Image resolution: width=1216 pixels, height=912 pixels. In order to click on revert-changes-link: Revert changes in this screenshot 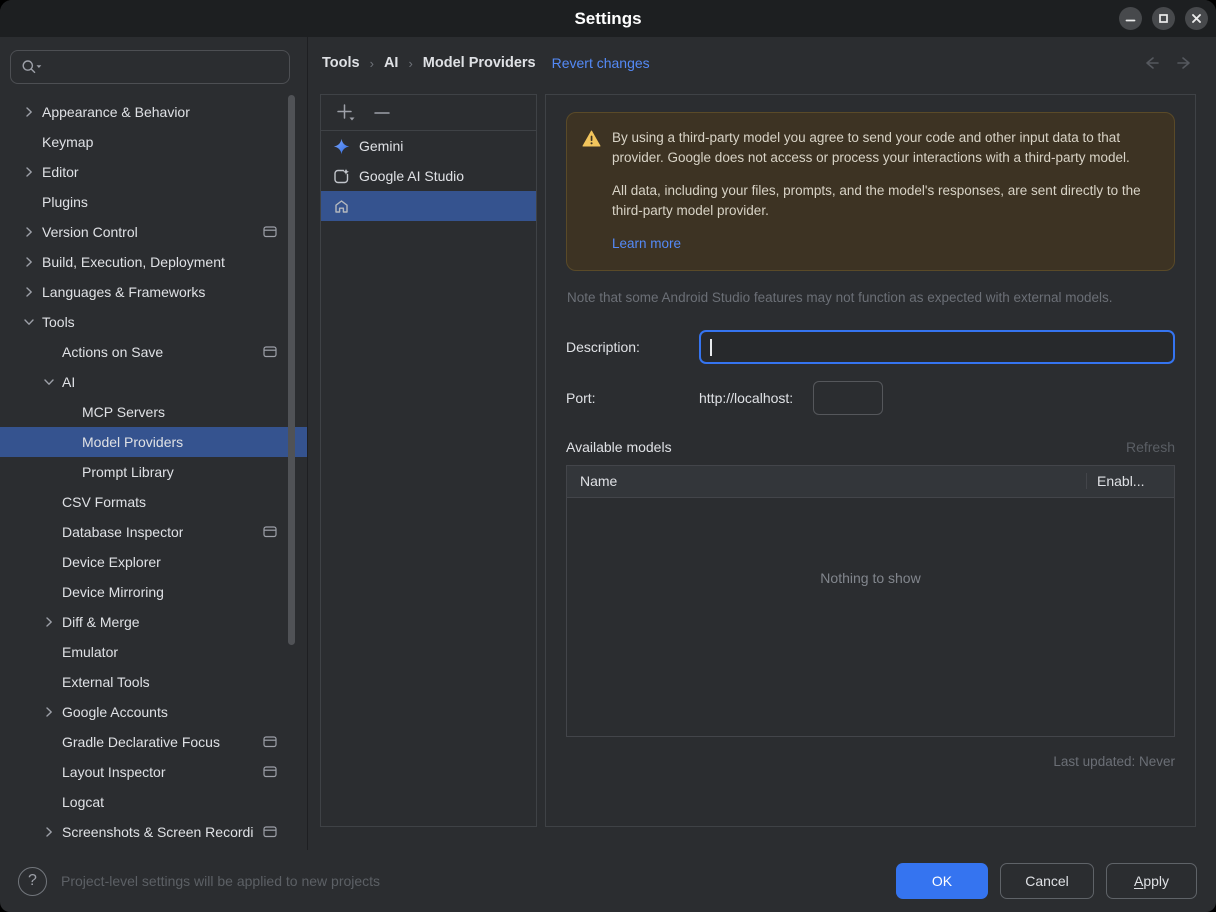, I will do `click(601, 63)`.